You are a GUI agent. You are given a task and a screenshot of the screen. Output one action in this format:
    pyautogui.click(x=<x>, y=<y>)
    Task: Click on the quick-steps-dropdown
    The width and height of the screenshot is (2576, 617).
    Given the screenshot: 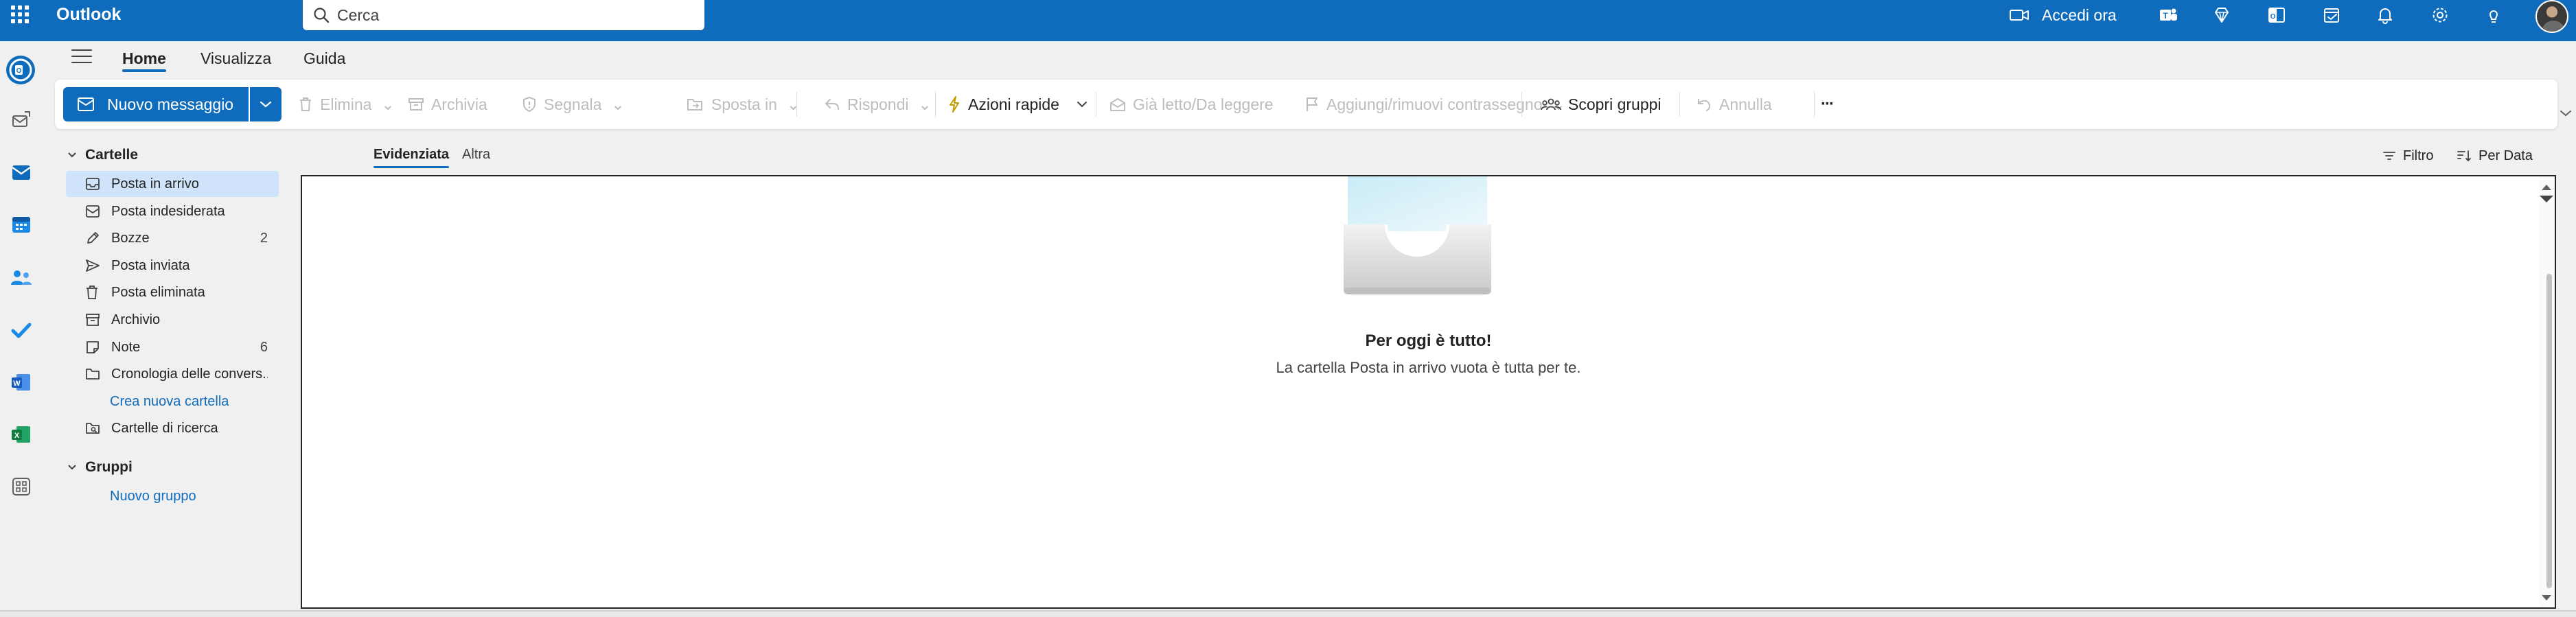 What is the action you would take?
    pyautogui.click(x=1082, y=105)
    